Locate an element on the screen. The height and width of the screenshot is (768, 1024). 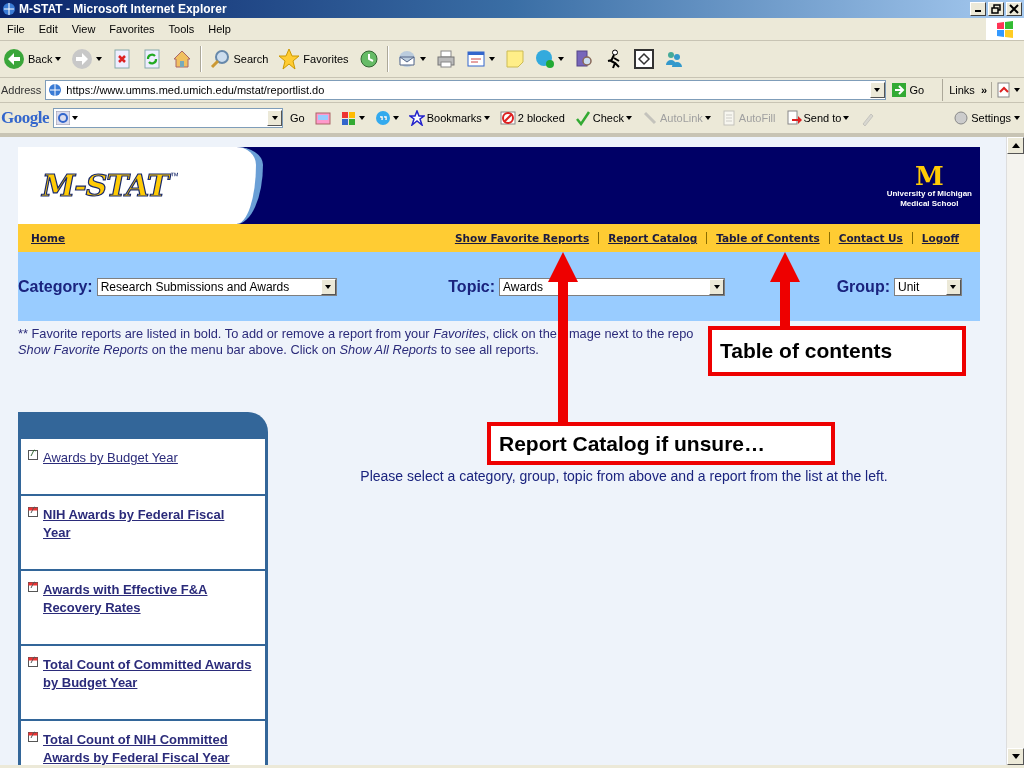
report-link: Total Count of Committed Awards by Budget Year is located at coordinates (148, 674).